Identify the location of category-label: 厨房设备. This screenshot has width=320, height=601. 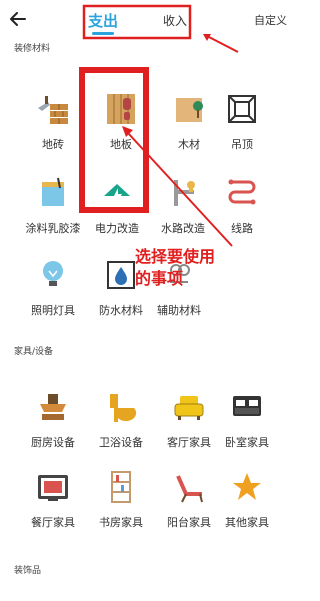
(53, 442).